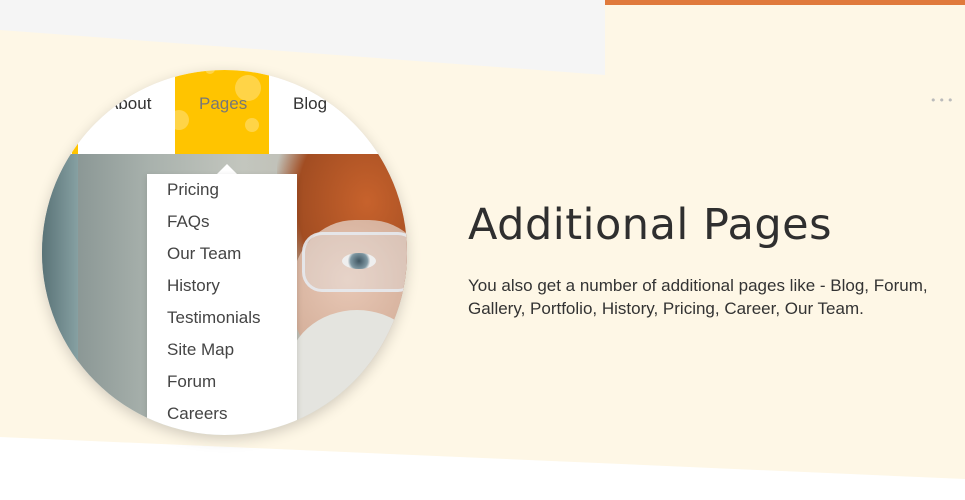  Describe the element at coordinates (222, 290) in the screenshot. I see `dropdown-item-history: History` at that location.